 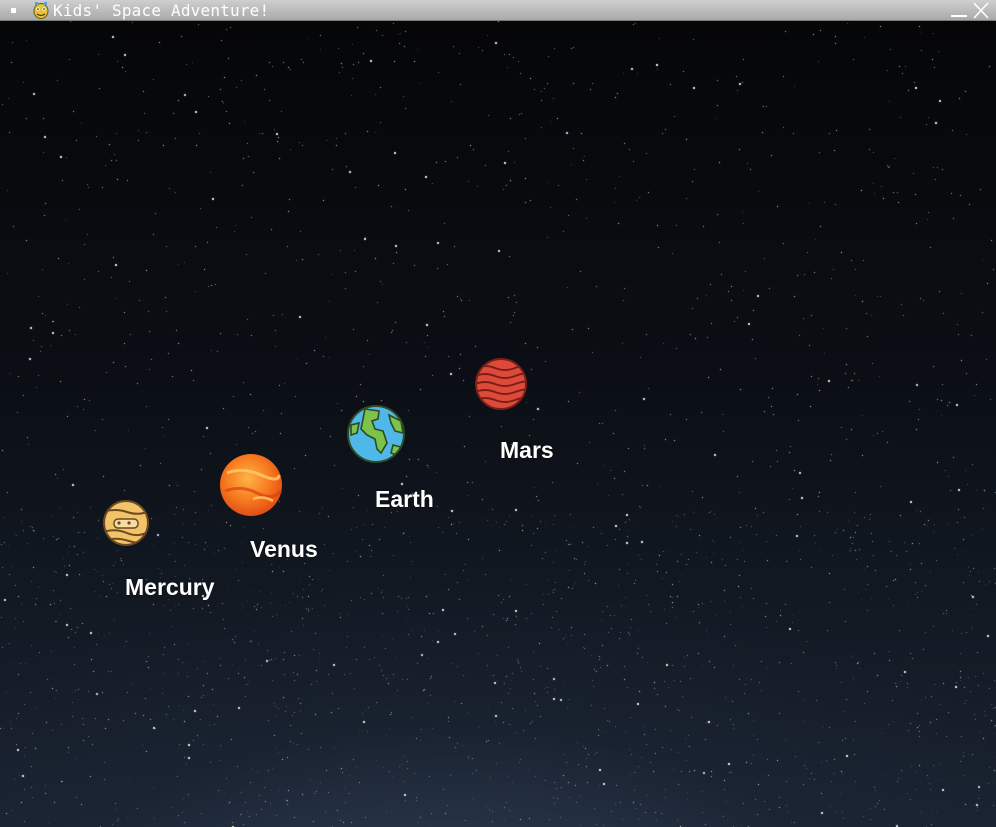 What do you see at coordinates (170, 587) in the screenshot?
I see `planet-label-mercury: Mercury` at bounding box center [170, 587].